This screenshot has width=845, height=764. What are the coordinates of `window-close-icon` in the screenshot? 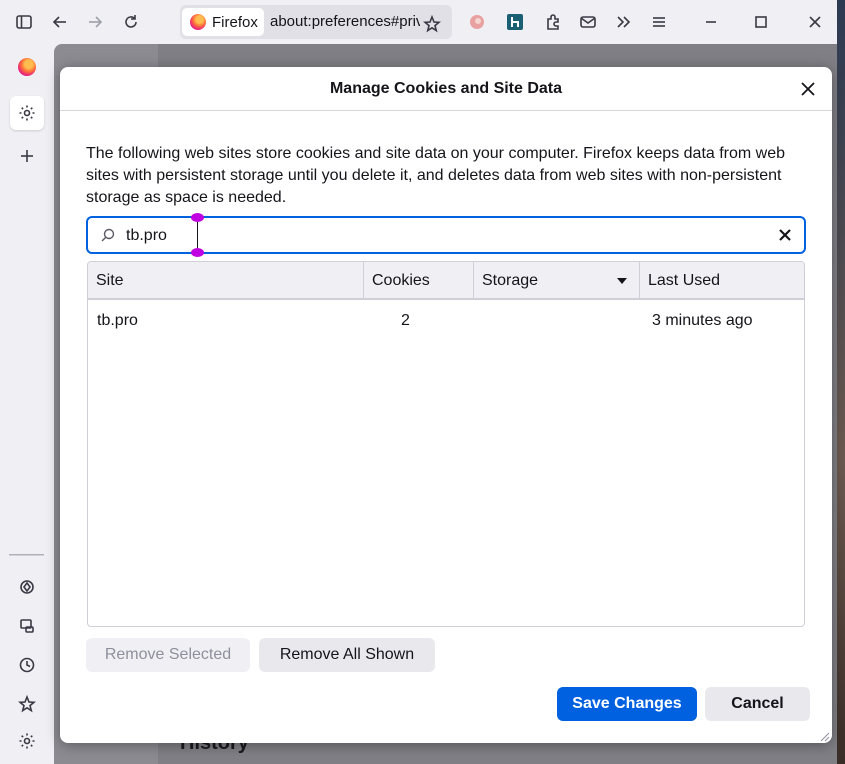 It's located at (815, 22).